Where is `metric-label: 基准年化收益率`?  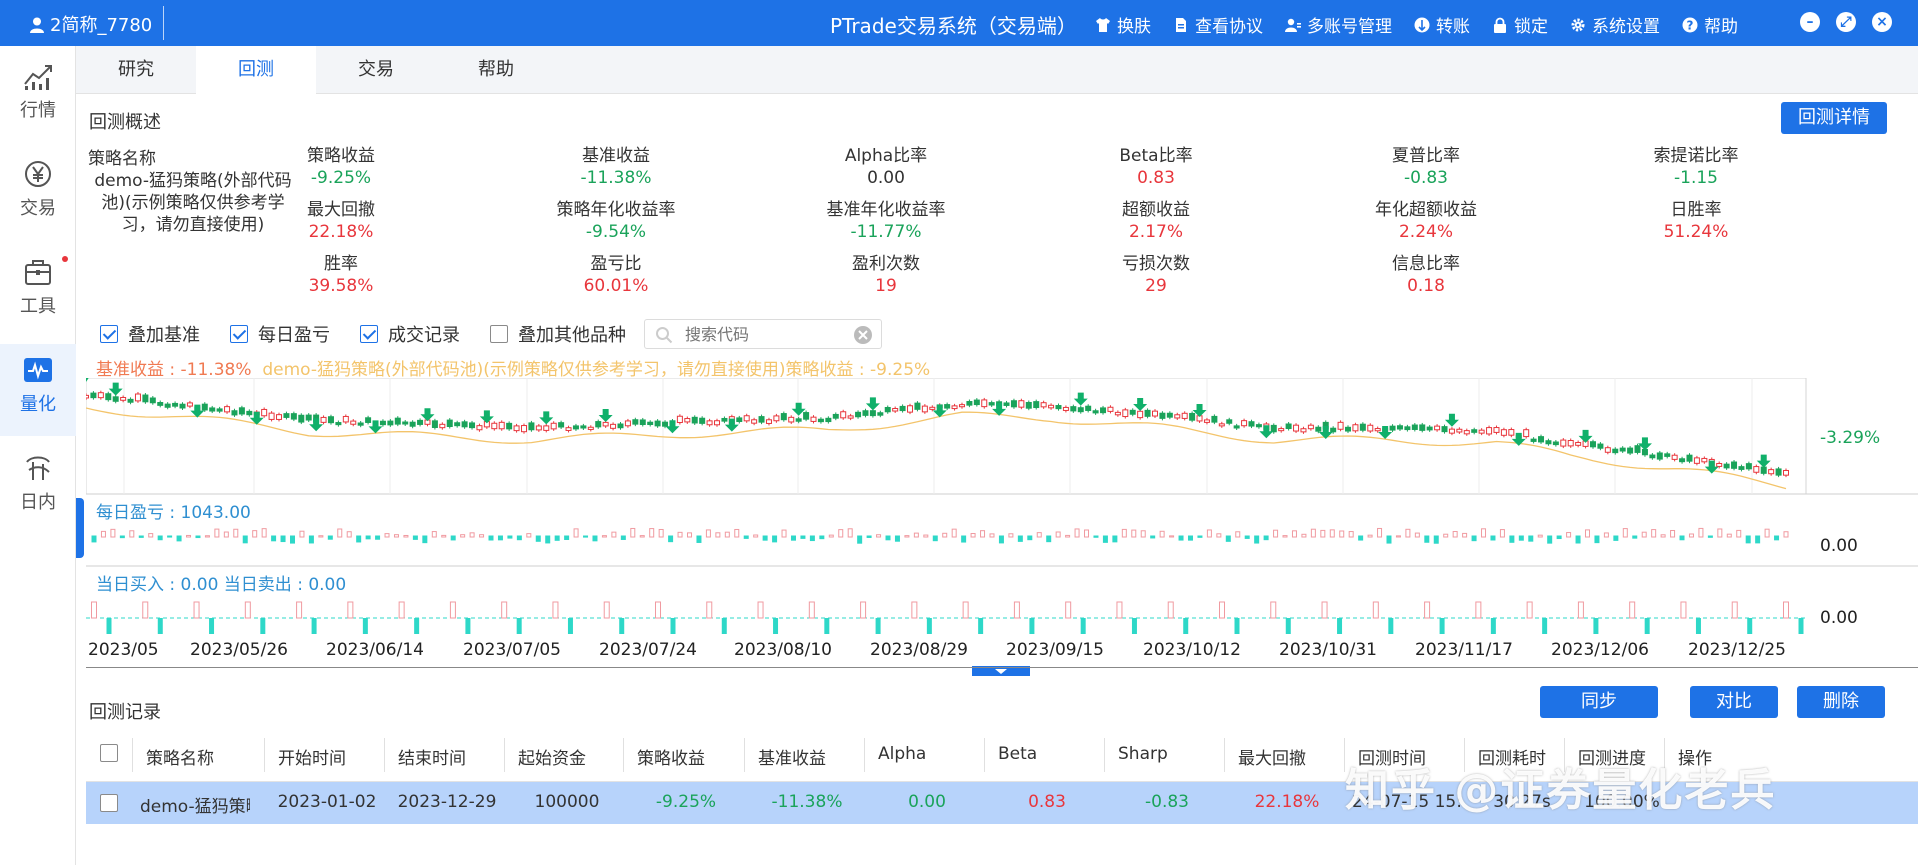 metric-label: 基准年化收益率 is located at coordinates (886, 210).